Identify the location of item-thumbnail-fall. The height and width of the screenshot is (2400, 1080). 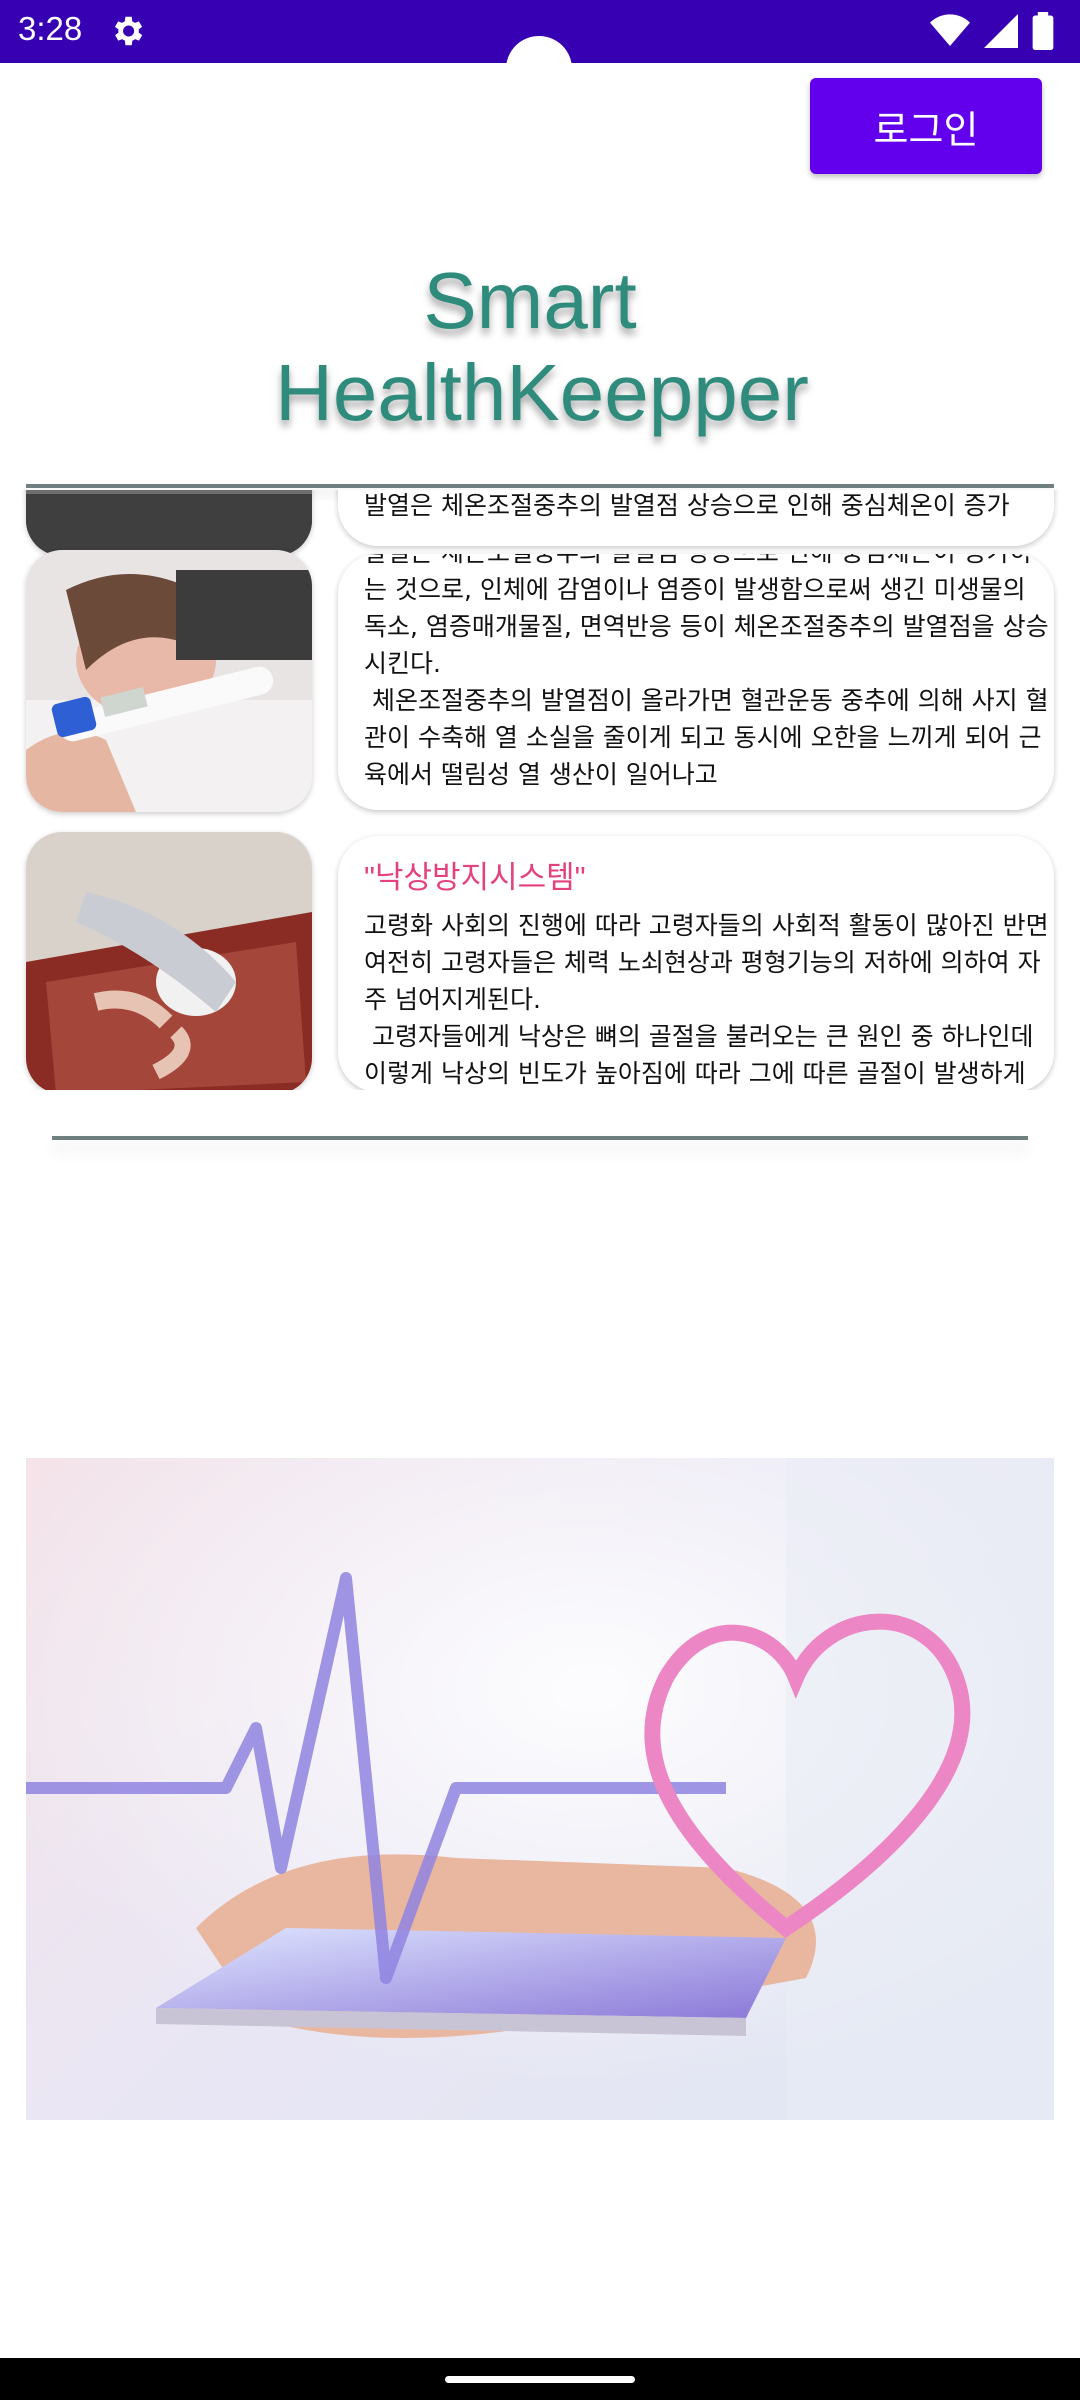
(169, 961).